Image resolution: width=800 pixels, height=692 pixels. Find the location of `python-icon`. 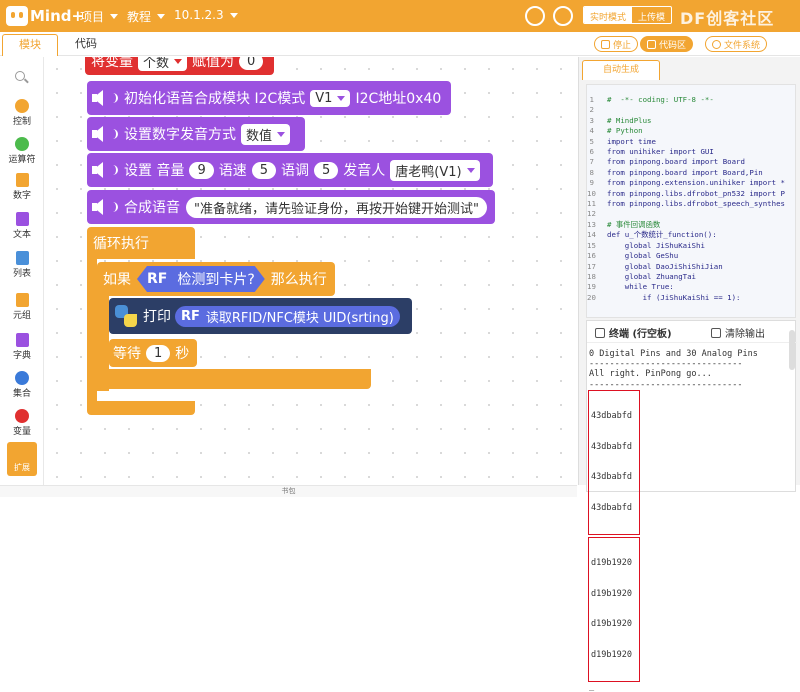

python-icon is located at coordinates (126, 316).